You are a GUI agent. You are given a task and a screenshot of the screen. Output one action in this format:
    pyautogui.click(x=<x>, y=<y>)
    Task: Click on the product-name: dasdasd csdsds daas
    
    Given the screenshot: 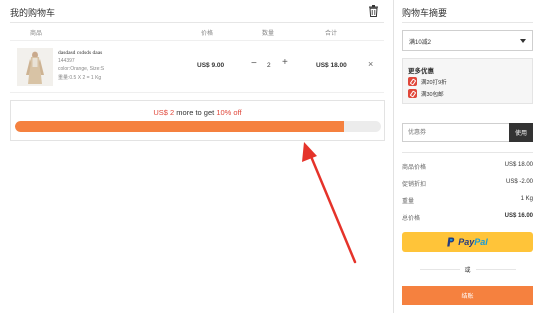 What is the action you would take?
    pyautogui.click(x=80, y=53)
    